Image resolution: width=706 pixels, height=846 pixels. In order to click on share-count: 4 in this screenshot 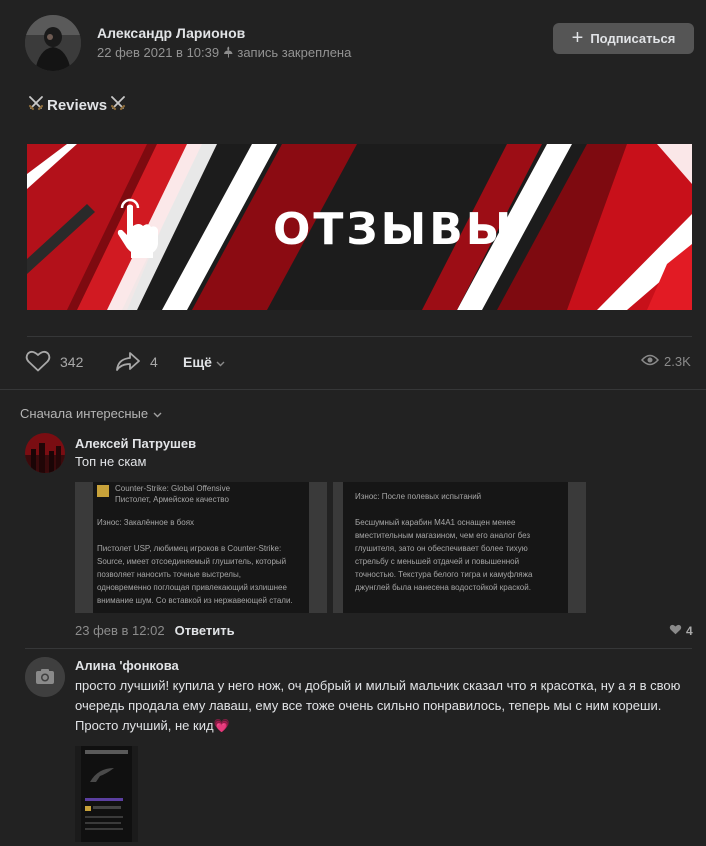, I will do `click(154, 362)`.